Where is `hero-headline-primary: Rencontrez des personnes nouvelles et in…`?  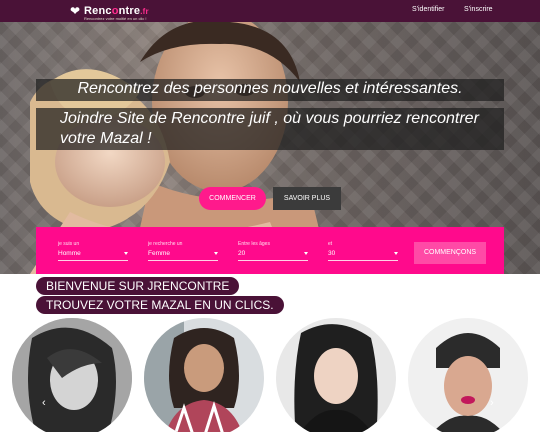 hero-headline-primary: Rencontrez des personnes nouvelles et in… is located at coordinates (270, 90).